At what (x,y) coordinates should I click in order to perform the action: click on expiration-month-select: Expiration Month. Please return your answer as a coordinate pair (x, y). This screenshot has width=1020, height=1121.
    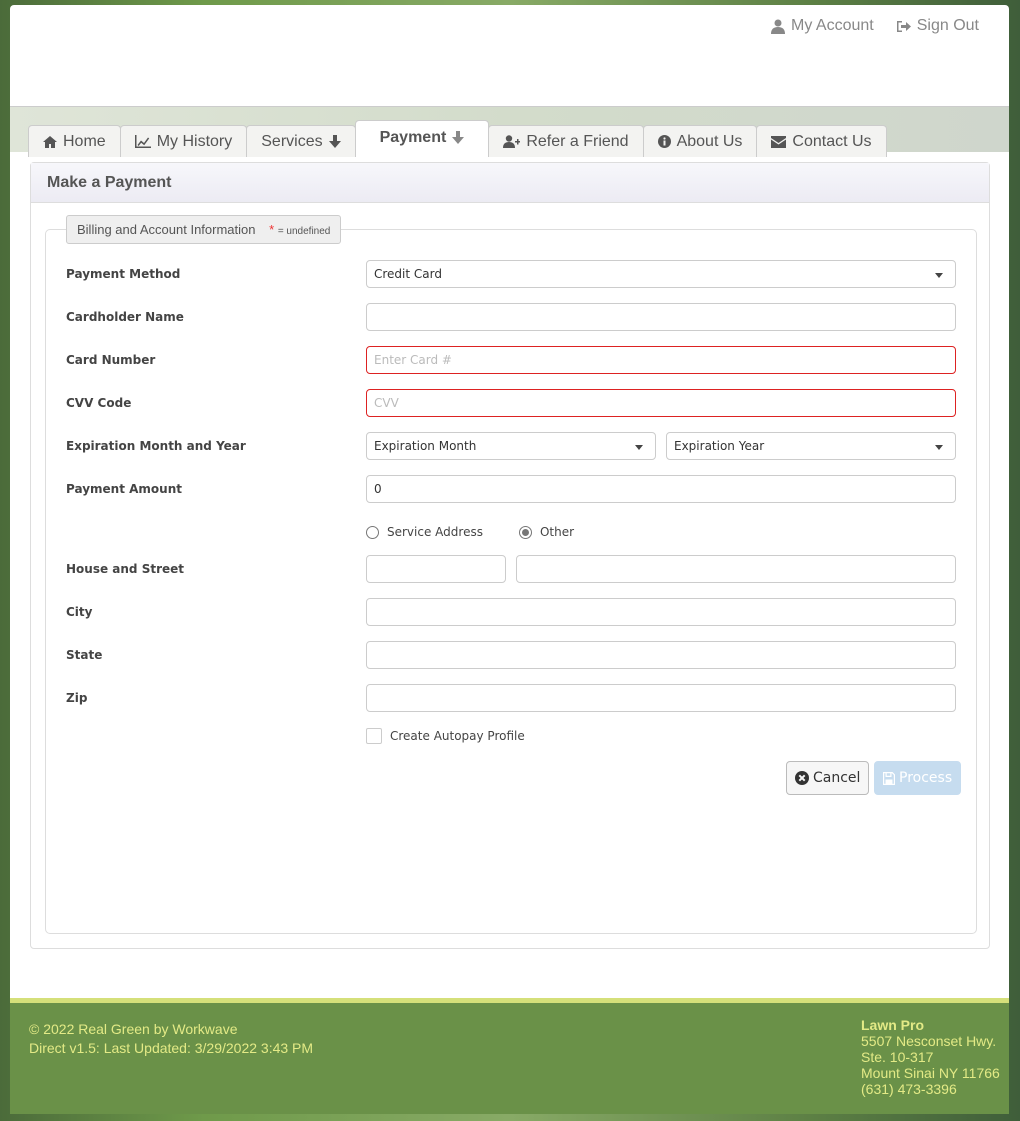
    Looking at the image, I should click on (511, 446).